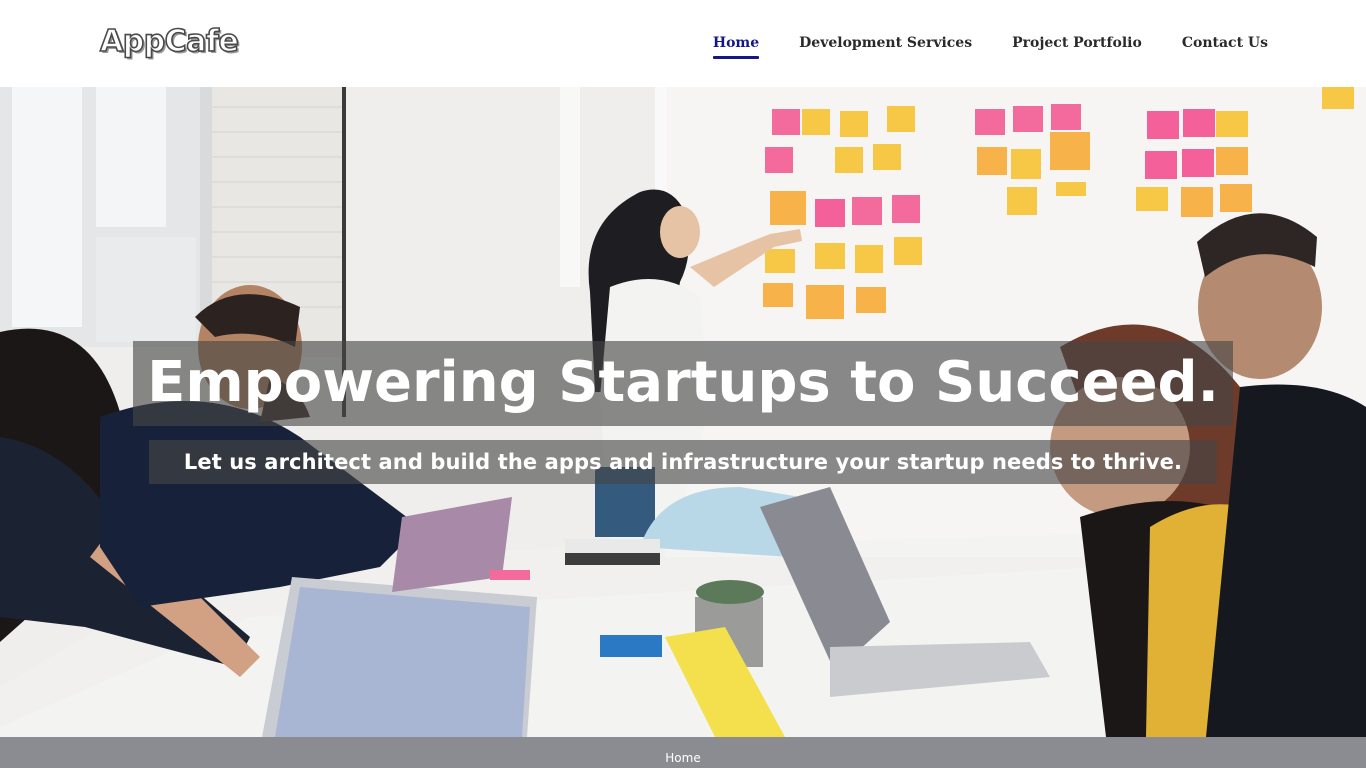  What do you see at coordinates (683, 758) in the screenshot?
I see `footer-home-link: Home` at bounding box center [683, 758].